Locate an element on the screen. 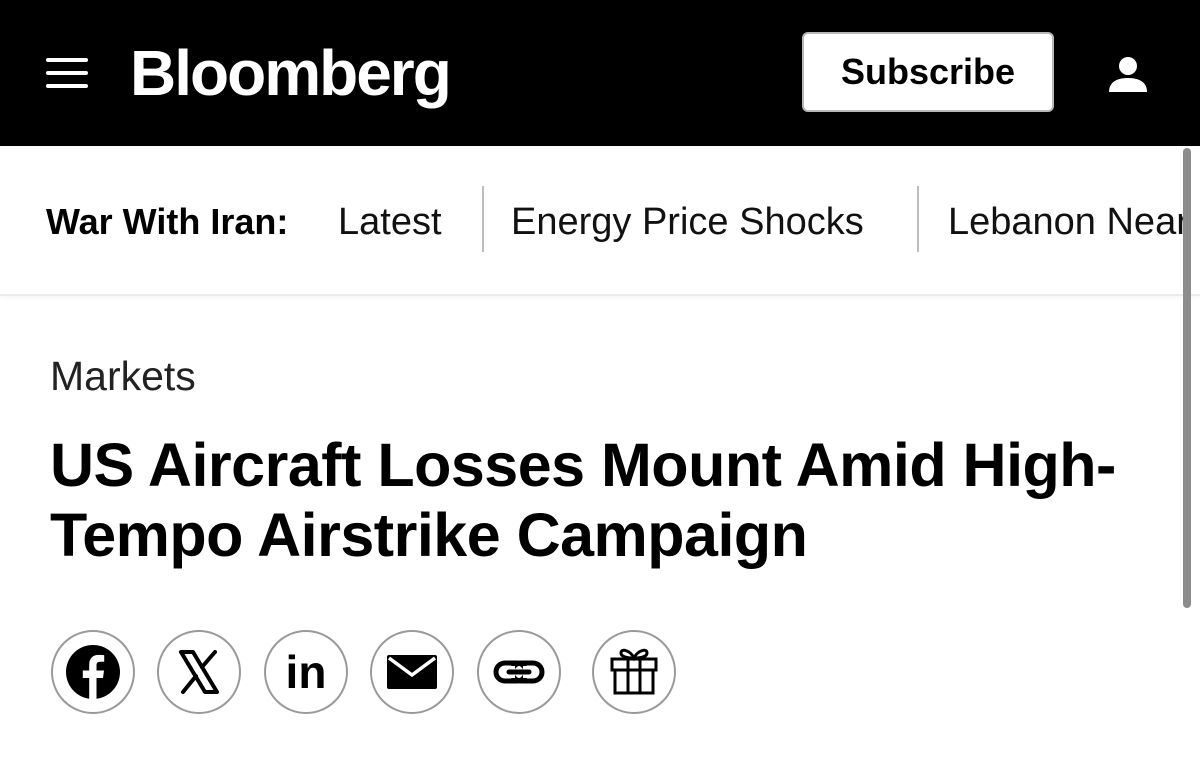 This screenshot has width=1200, height=764. share-gift-article-button is located at coordinates (634, 672).